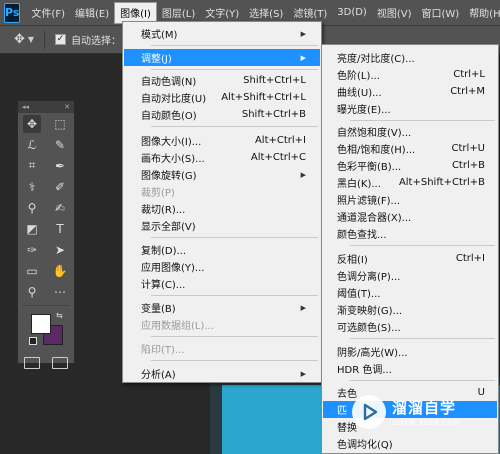 Image resolution: width=500 pixels, height=454 pixels. What do you see at coordinates (394, 13) in the screenshot?
I see `menu-view: 视图(V)` at bounding box center [394, 13].